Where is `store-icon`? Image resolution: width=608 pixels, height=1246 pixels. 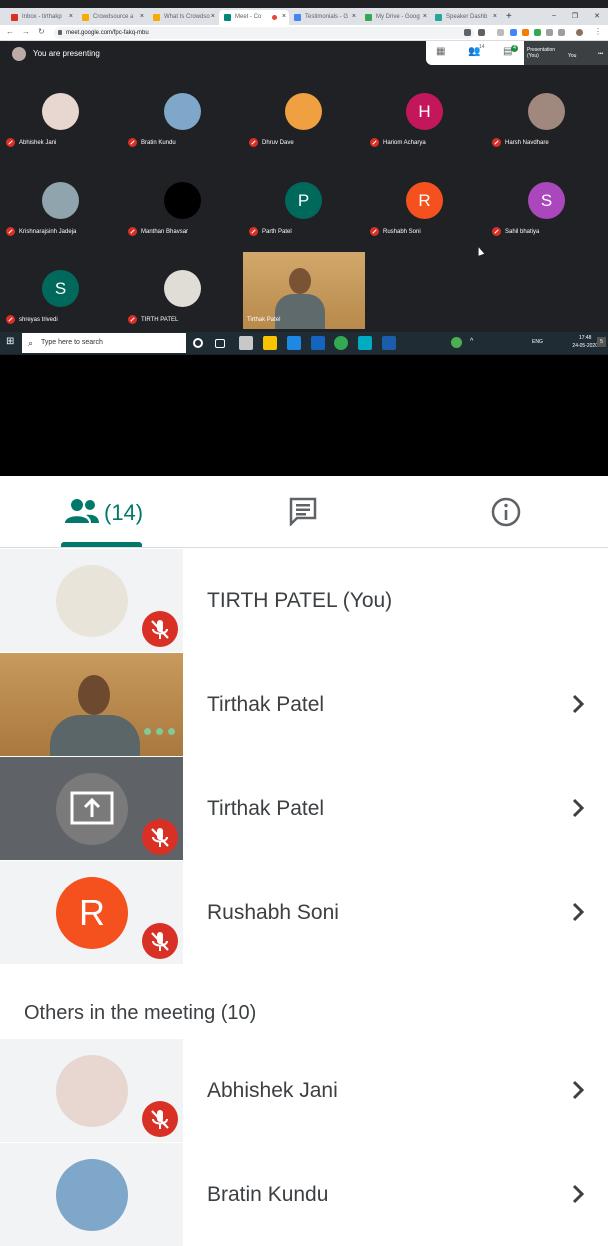 store-icon is located at coordinates (318, 343).